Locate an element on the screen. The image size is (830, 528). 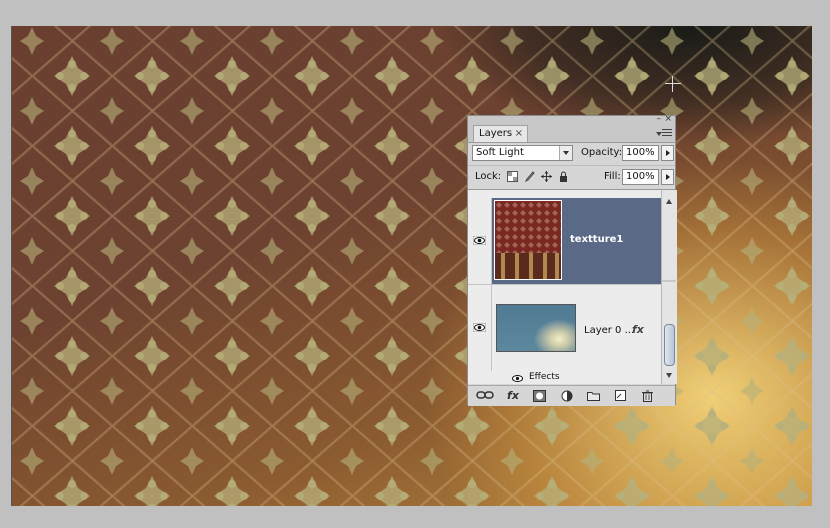
lock-all-icon is located at coordinates (563, 176).